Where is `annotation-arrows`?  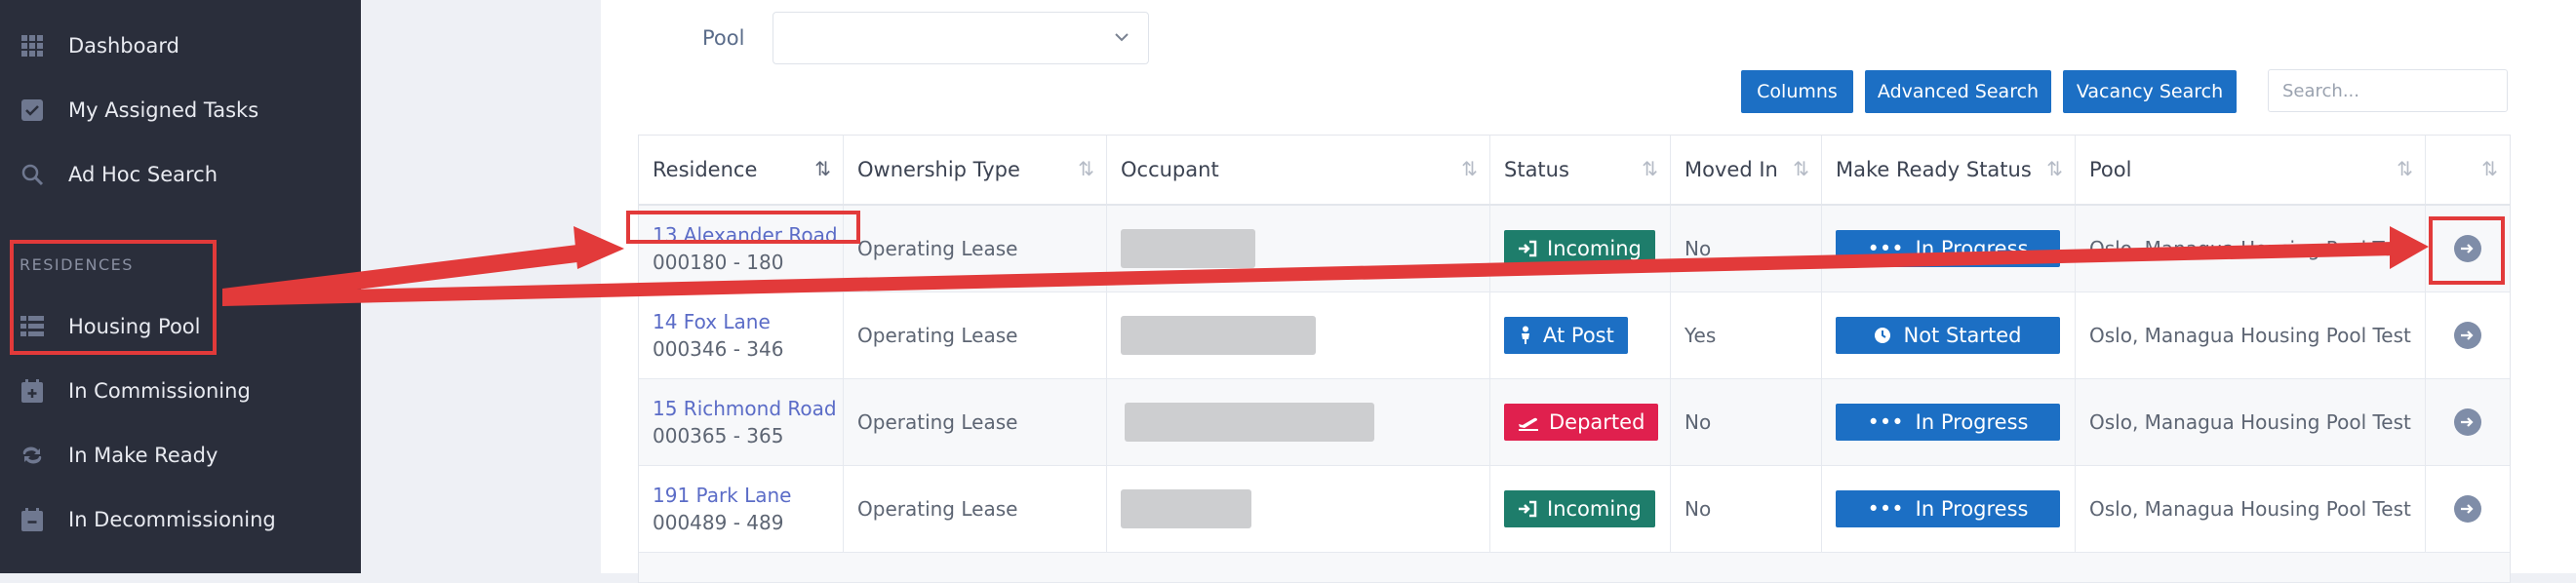
annotation-arrows is located at coordinates (1325, 266).